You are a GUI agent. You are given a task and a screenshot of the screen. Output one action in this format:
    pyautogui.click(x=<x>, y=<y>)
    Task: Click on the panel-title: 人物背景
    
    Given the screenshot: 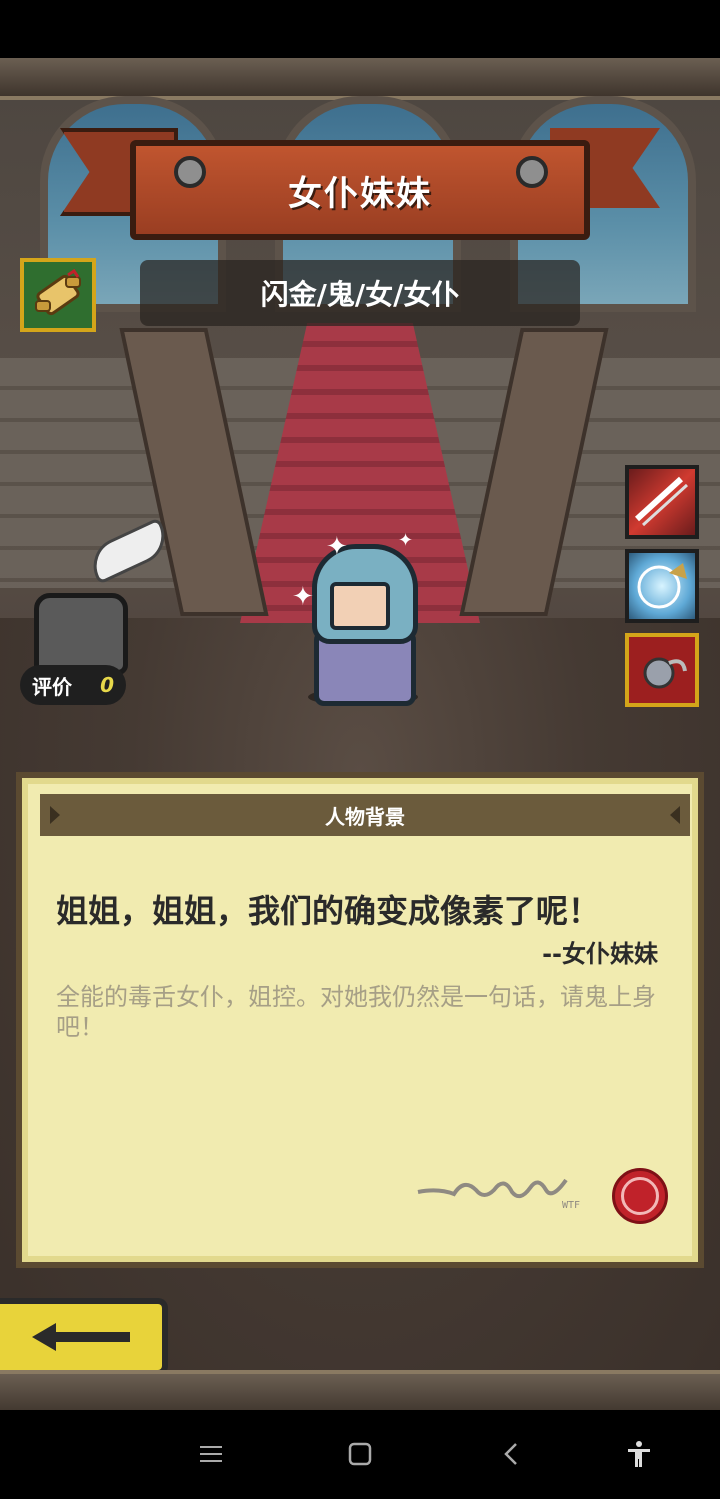 What is the action you would take?
    pyautogui.click(x=365, y=816)
    